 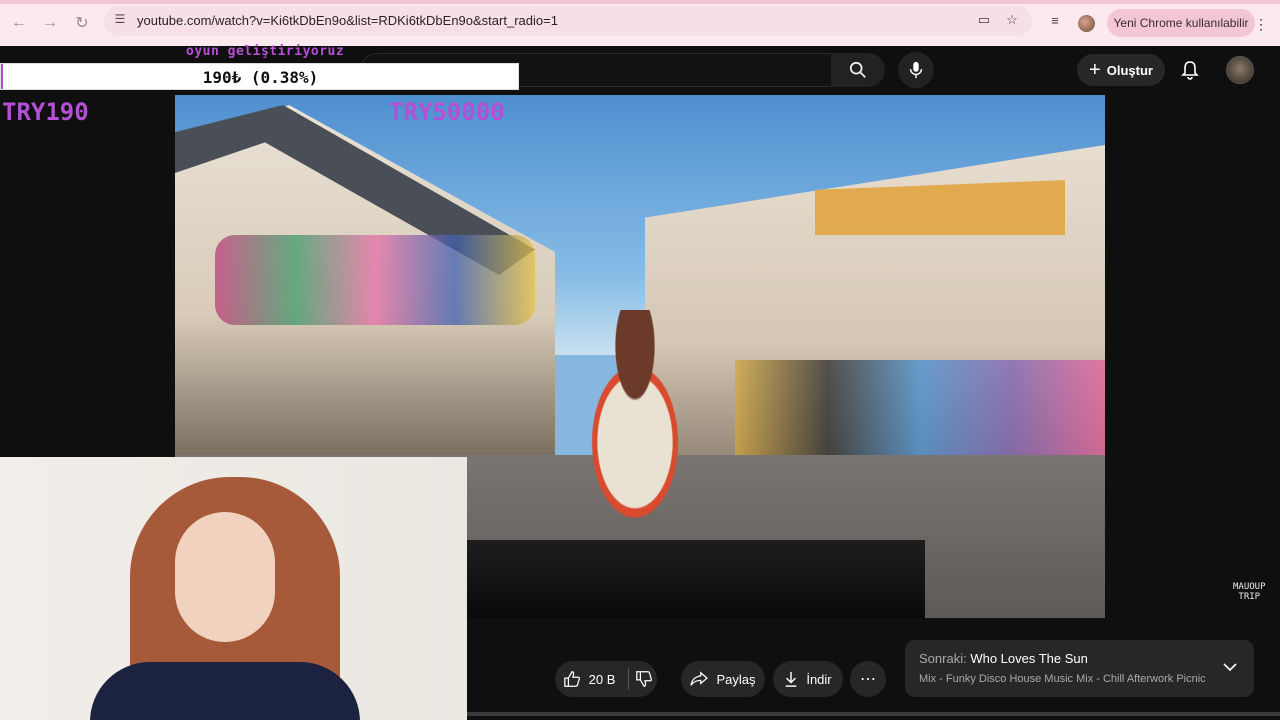 I want to click on account-avatar, so click(x=1240, y=70).